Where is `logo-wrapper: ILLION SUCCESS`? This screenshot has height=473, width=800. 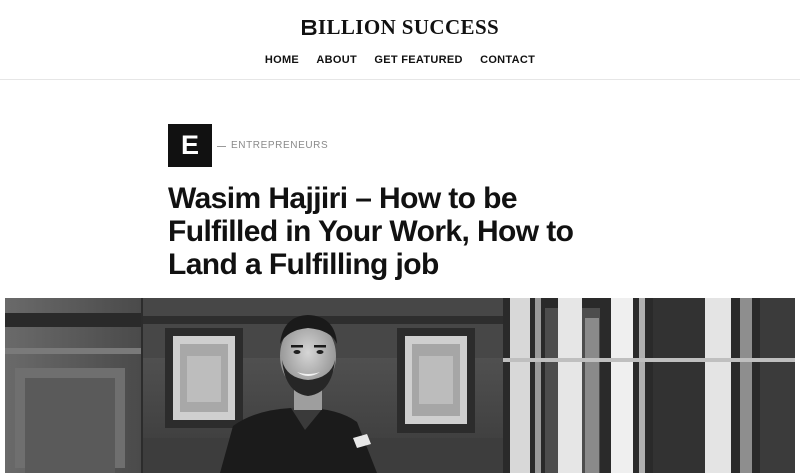 logo-wrapper: ILLION SUCCESS is located at coordinates (400, 27).